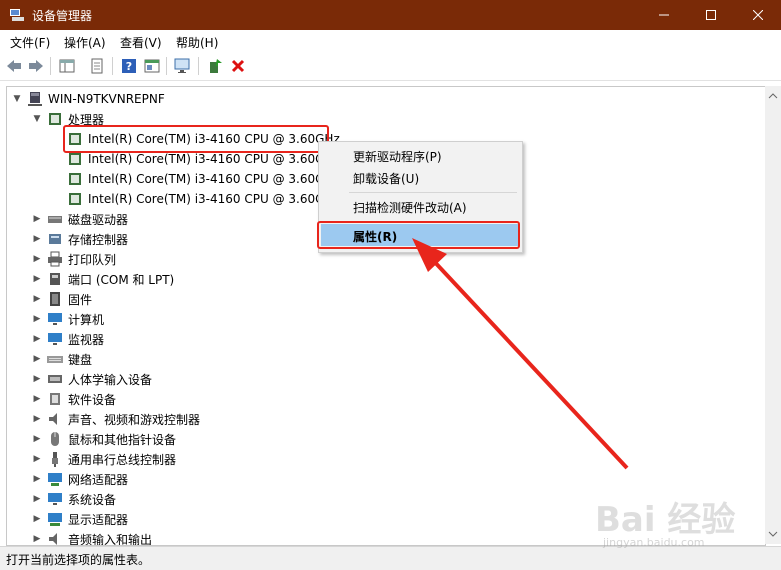  What do you see at coordinates (654, 542) in the screenshot?
I see `baidu-watermark-url: jingyan.baidu.com` at bounding box center [654, 542].